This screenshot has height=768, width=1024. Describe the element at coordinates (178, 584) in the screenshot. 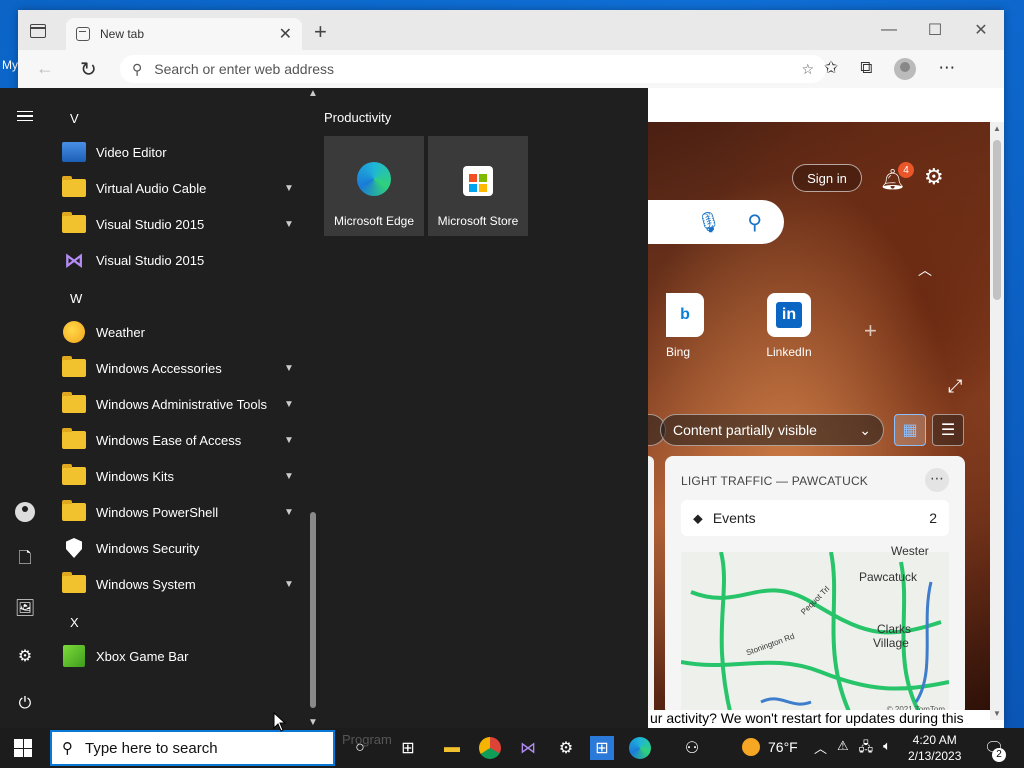

I see `folder-windows-system: Windows System ▼` at that location.